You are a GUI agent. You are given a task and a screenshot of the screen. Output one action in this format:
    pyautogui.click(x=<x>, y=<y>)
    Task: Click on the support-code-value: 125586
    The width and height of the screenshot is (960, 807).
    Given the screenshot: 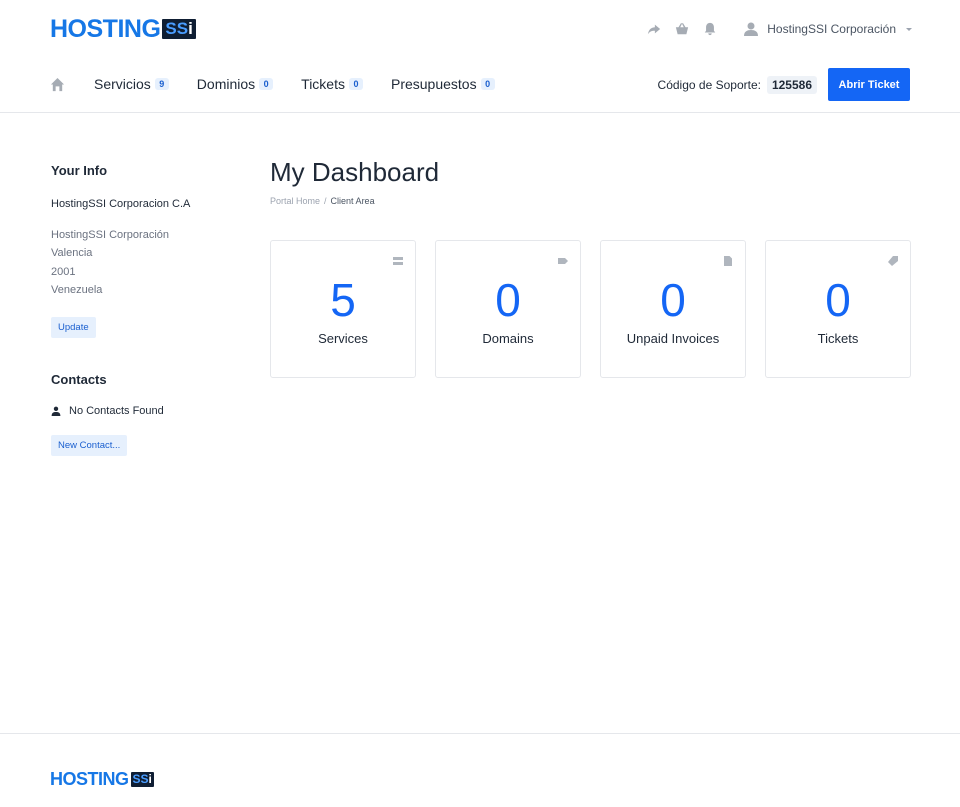 What is the action you would take?
    pyautogui.click(x=791, y=85)
    